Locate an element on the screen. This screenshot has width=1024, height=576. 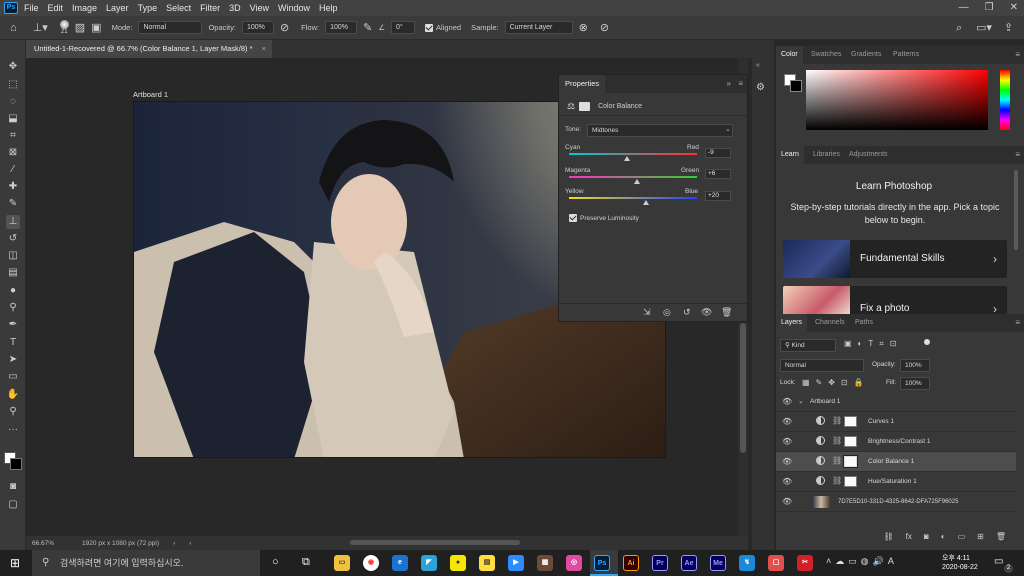
aligned-checkbox: Aligned is located at coordinates (443, 27).